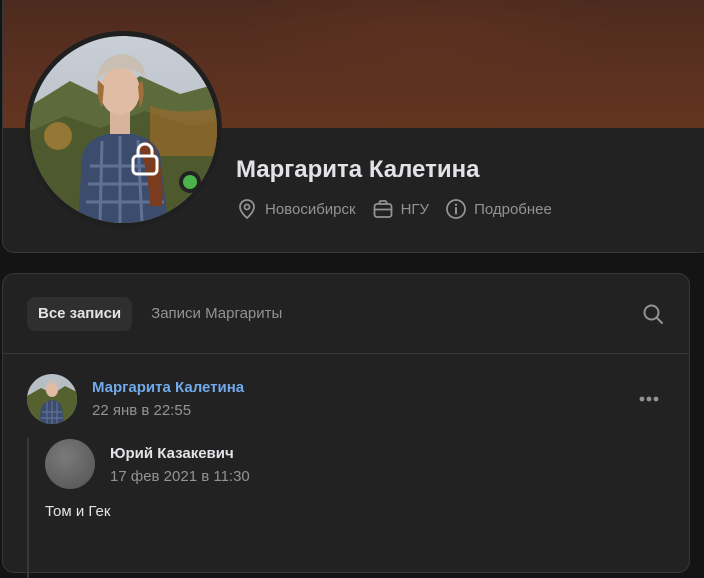 Image resolution: width=704 pixels, height=578 pixels. I want to click on meta-education: НГУ, so click(400, 209).